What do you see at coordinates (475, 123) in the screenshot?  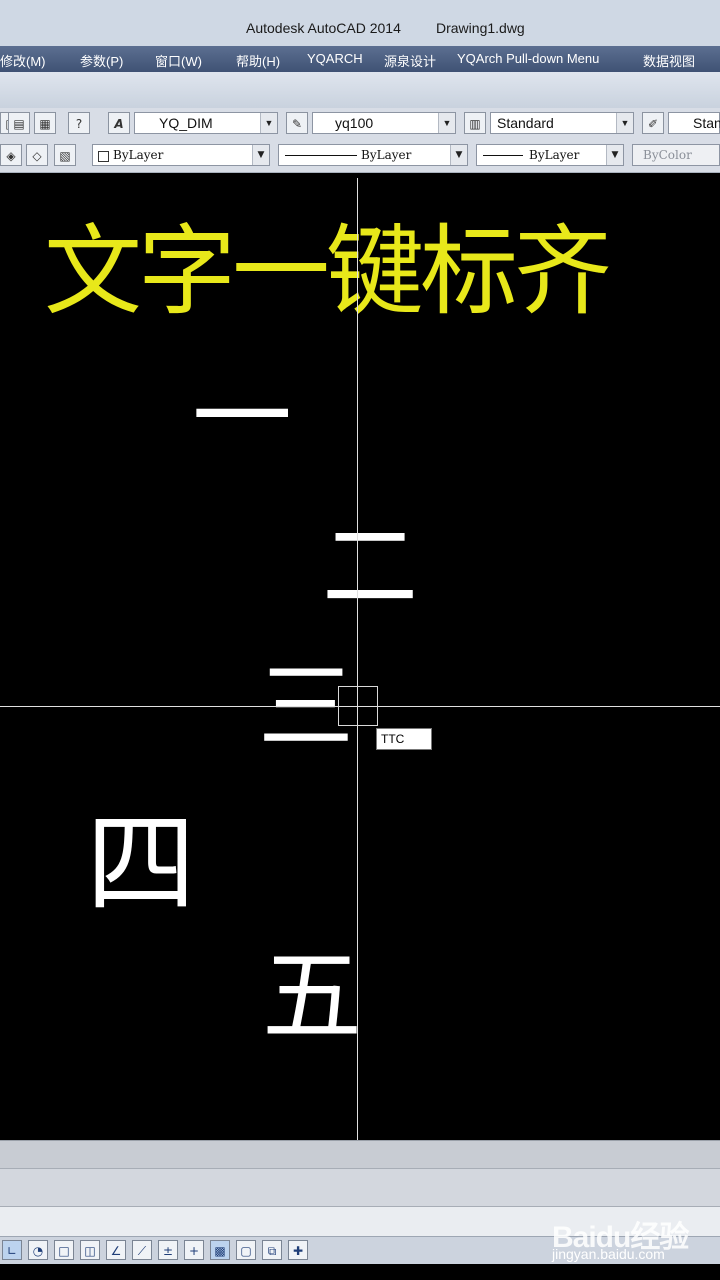 I see `table-style-icon: ▥` at bounding box center [475, 123].